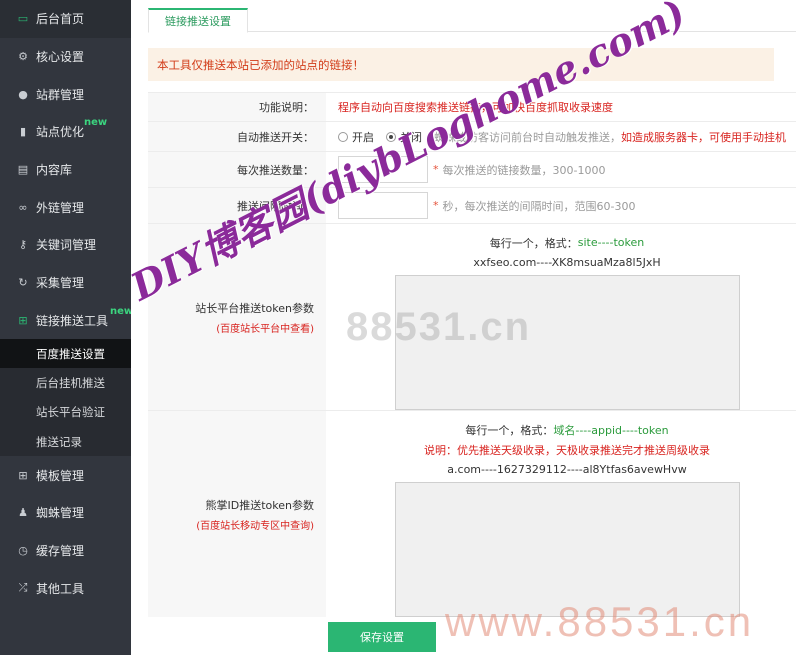  What do you see at coordinates (60, 513) in the screenshot?
I see `sidebar-item-label: 蜘蛛管理` at bounding box center [60, 513].